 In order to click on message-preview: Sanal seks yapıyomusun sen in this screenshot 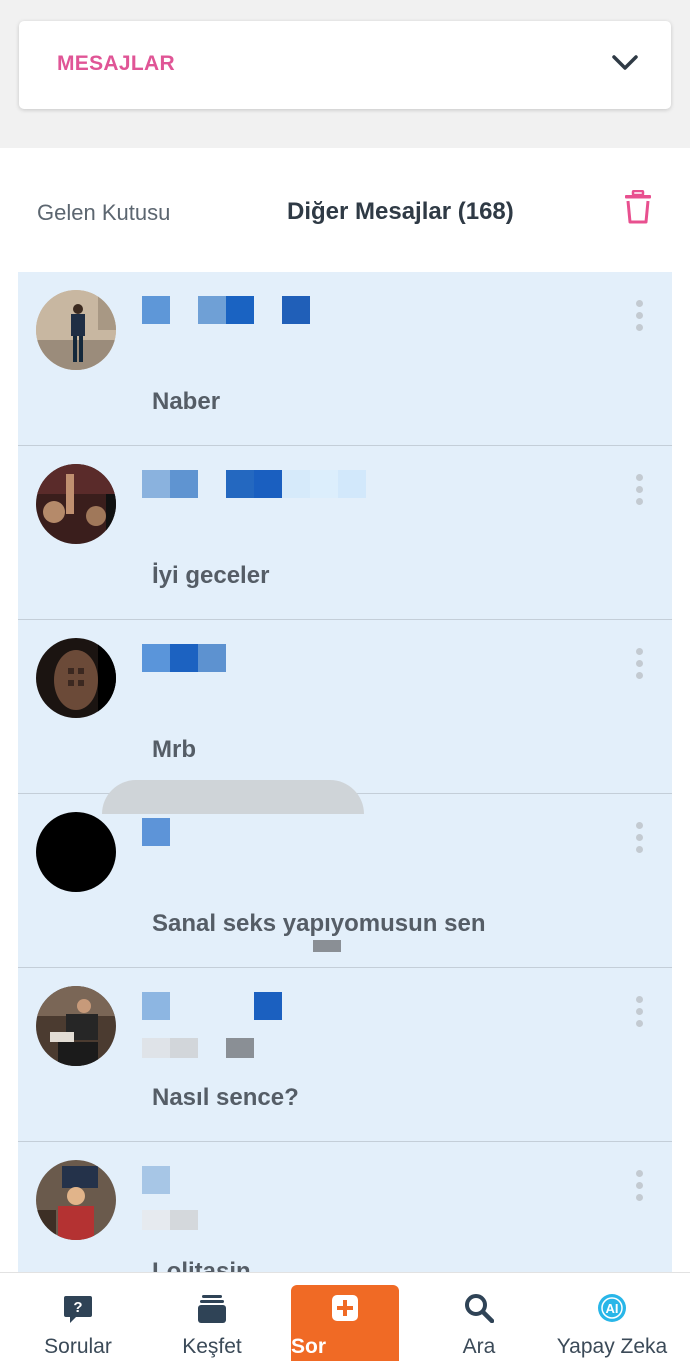, I will do `click(319, 923)`.